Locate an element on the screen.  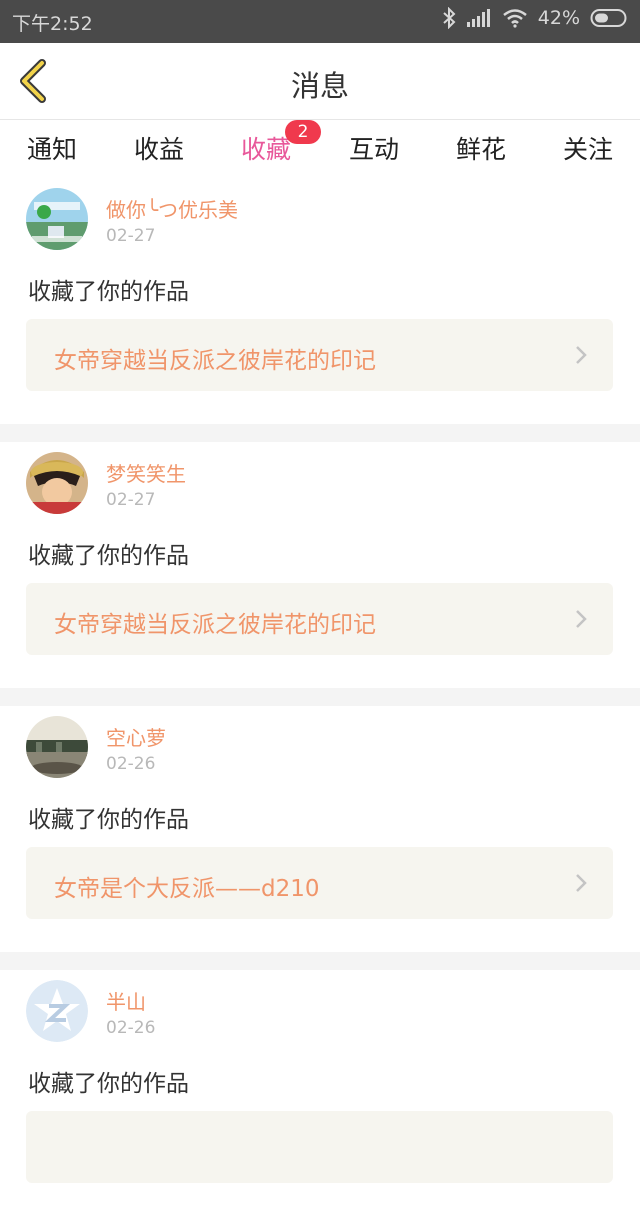
work-title: 女帝是个大反派——d210 is located at coordinates (187, 889).